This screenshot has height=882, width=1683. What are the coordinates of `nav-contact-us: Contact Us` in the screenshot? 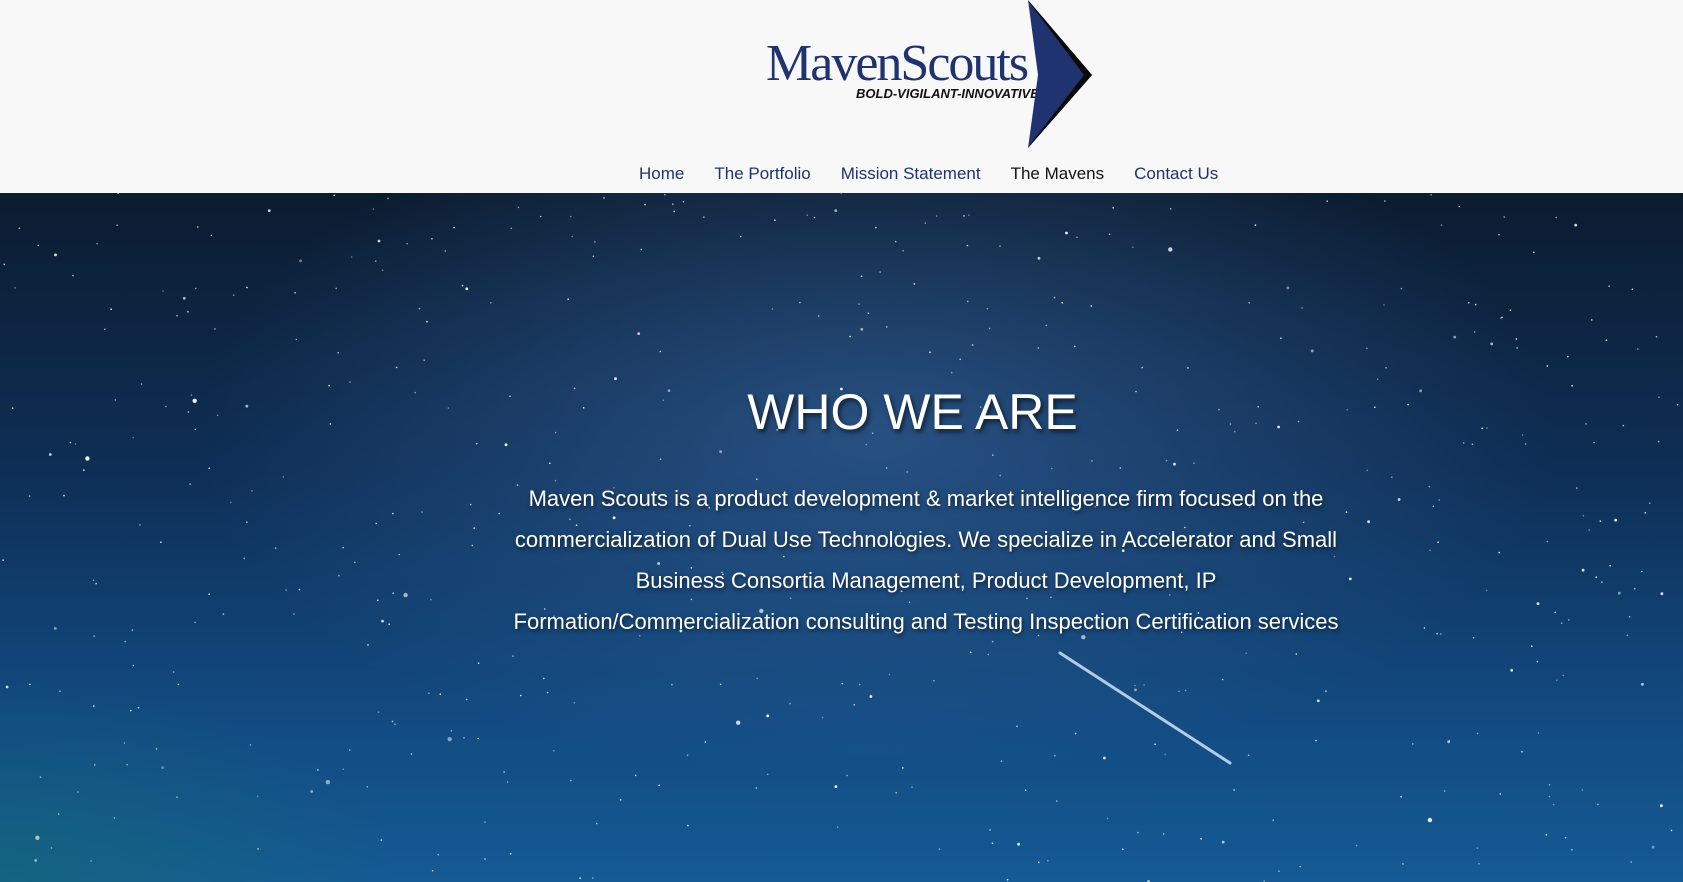 It's located at (1176, 174).